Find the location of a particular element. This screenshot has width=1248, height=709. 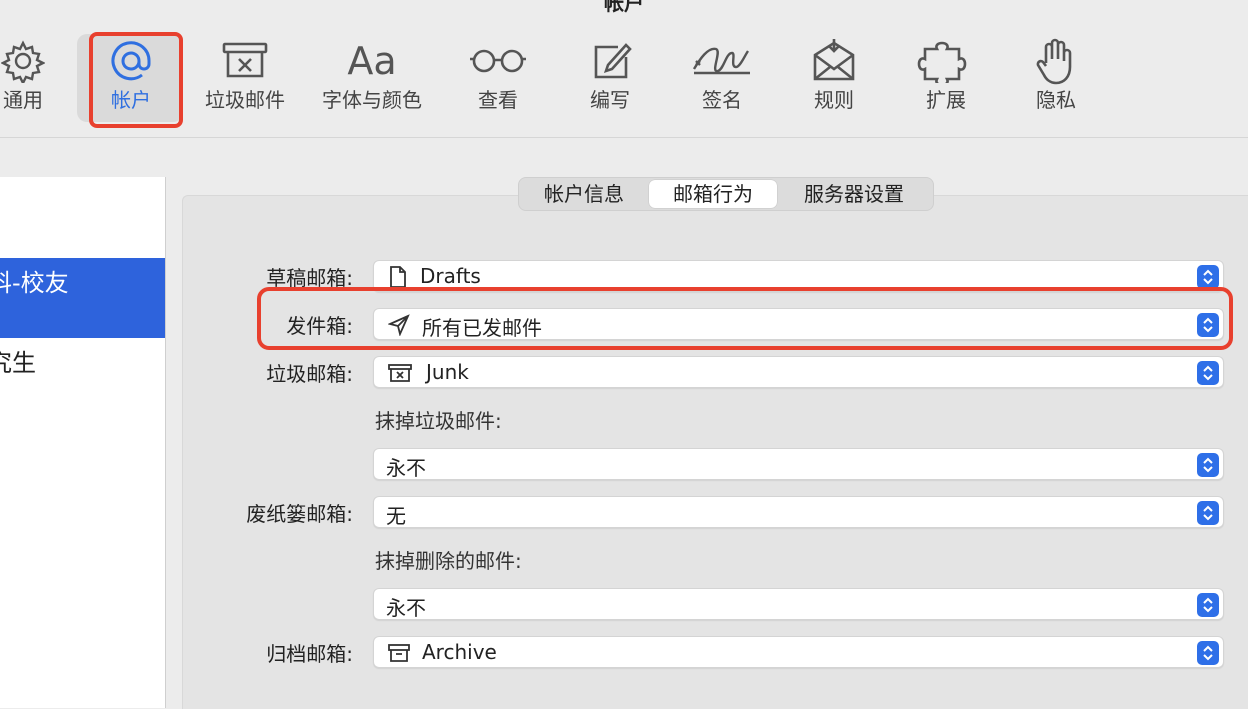

trash-mailbox-label: 废纸篓邮箱: is located at coordinates (299, 514).